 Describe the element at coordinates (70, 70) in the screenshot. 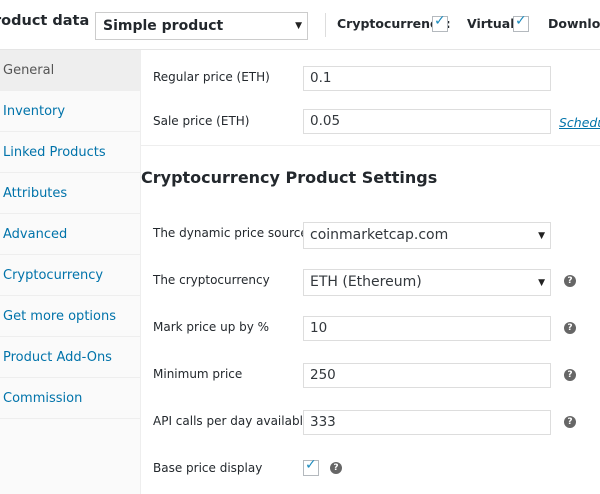

I see `tab-general: General` at that location.